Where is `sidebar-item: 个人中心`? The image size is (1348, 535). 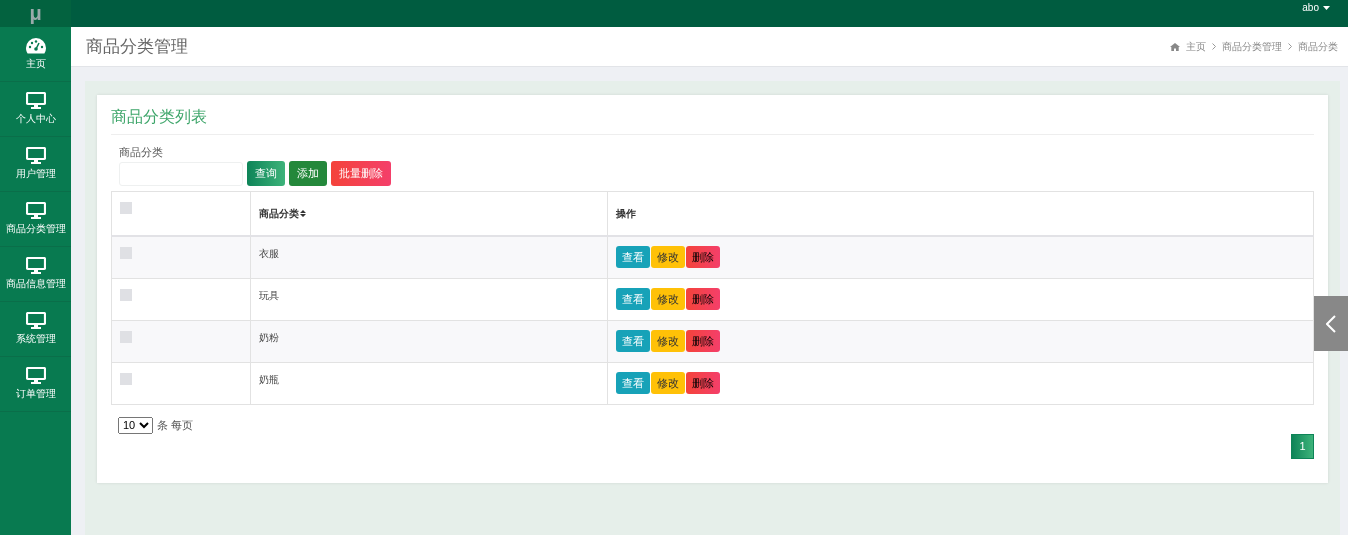 sidebar-item: 个人中心 is located at coordinates (35, 109).